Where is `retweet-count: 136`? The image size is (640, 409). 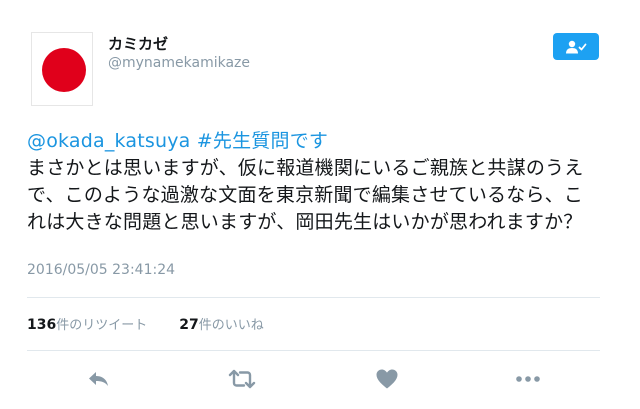 retweet-count: 136 is located at coordinates (42, 325).